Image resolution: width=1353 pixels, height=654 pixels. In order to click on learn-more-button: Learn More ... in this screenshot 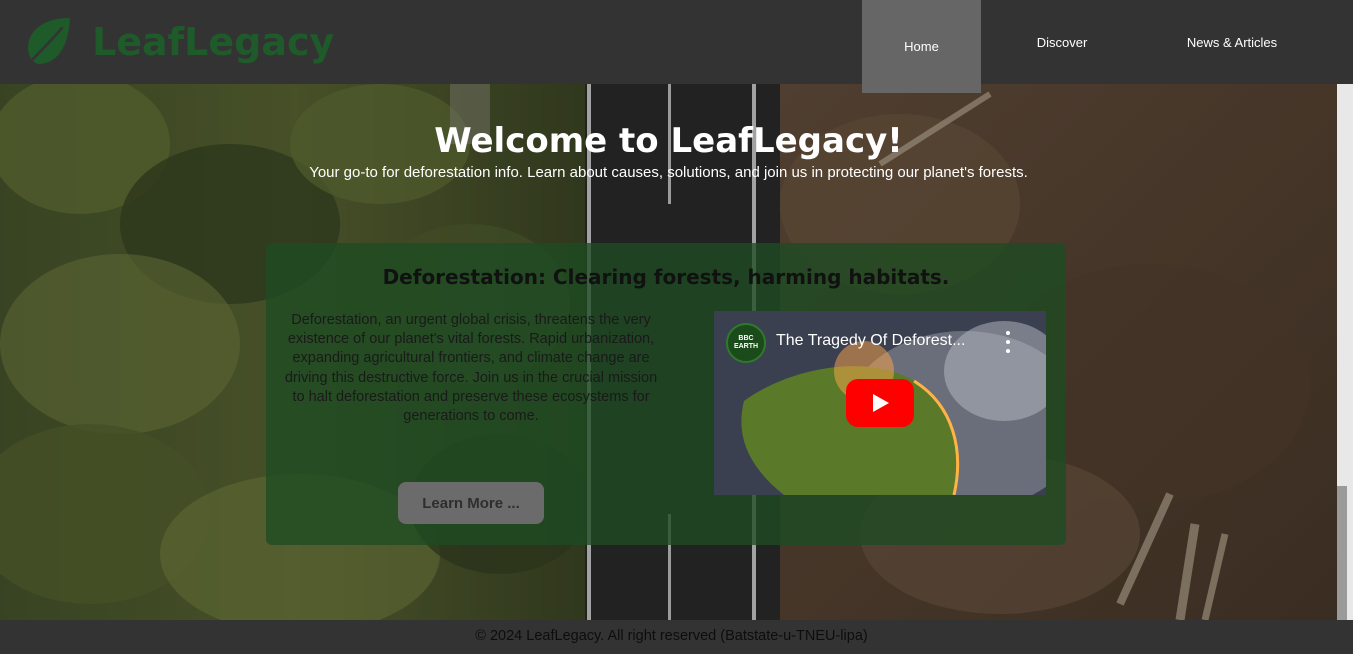, I will do `click(471, 503)`.